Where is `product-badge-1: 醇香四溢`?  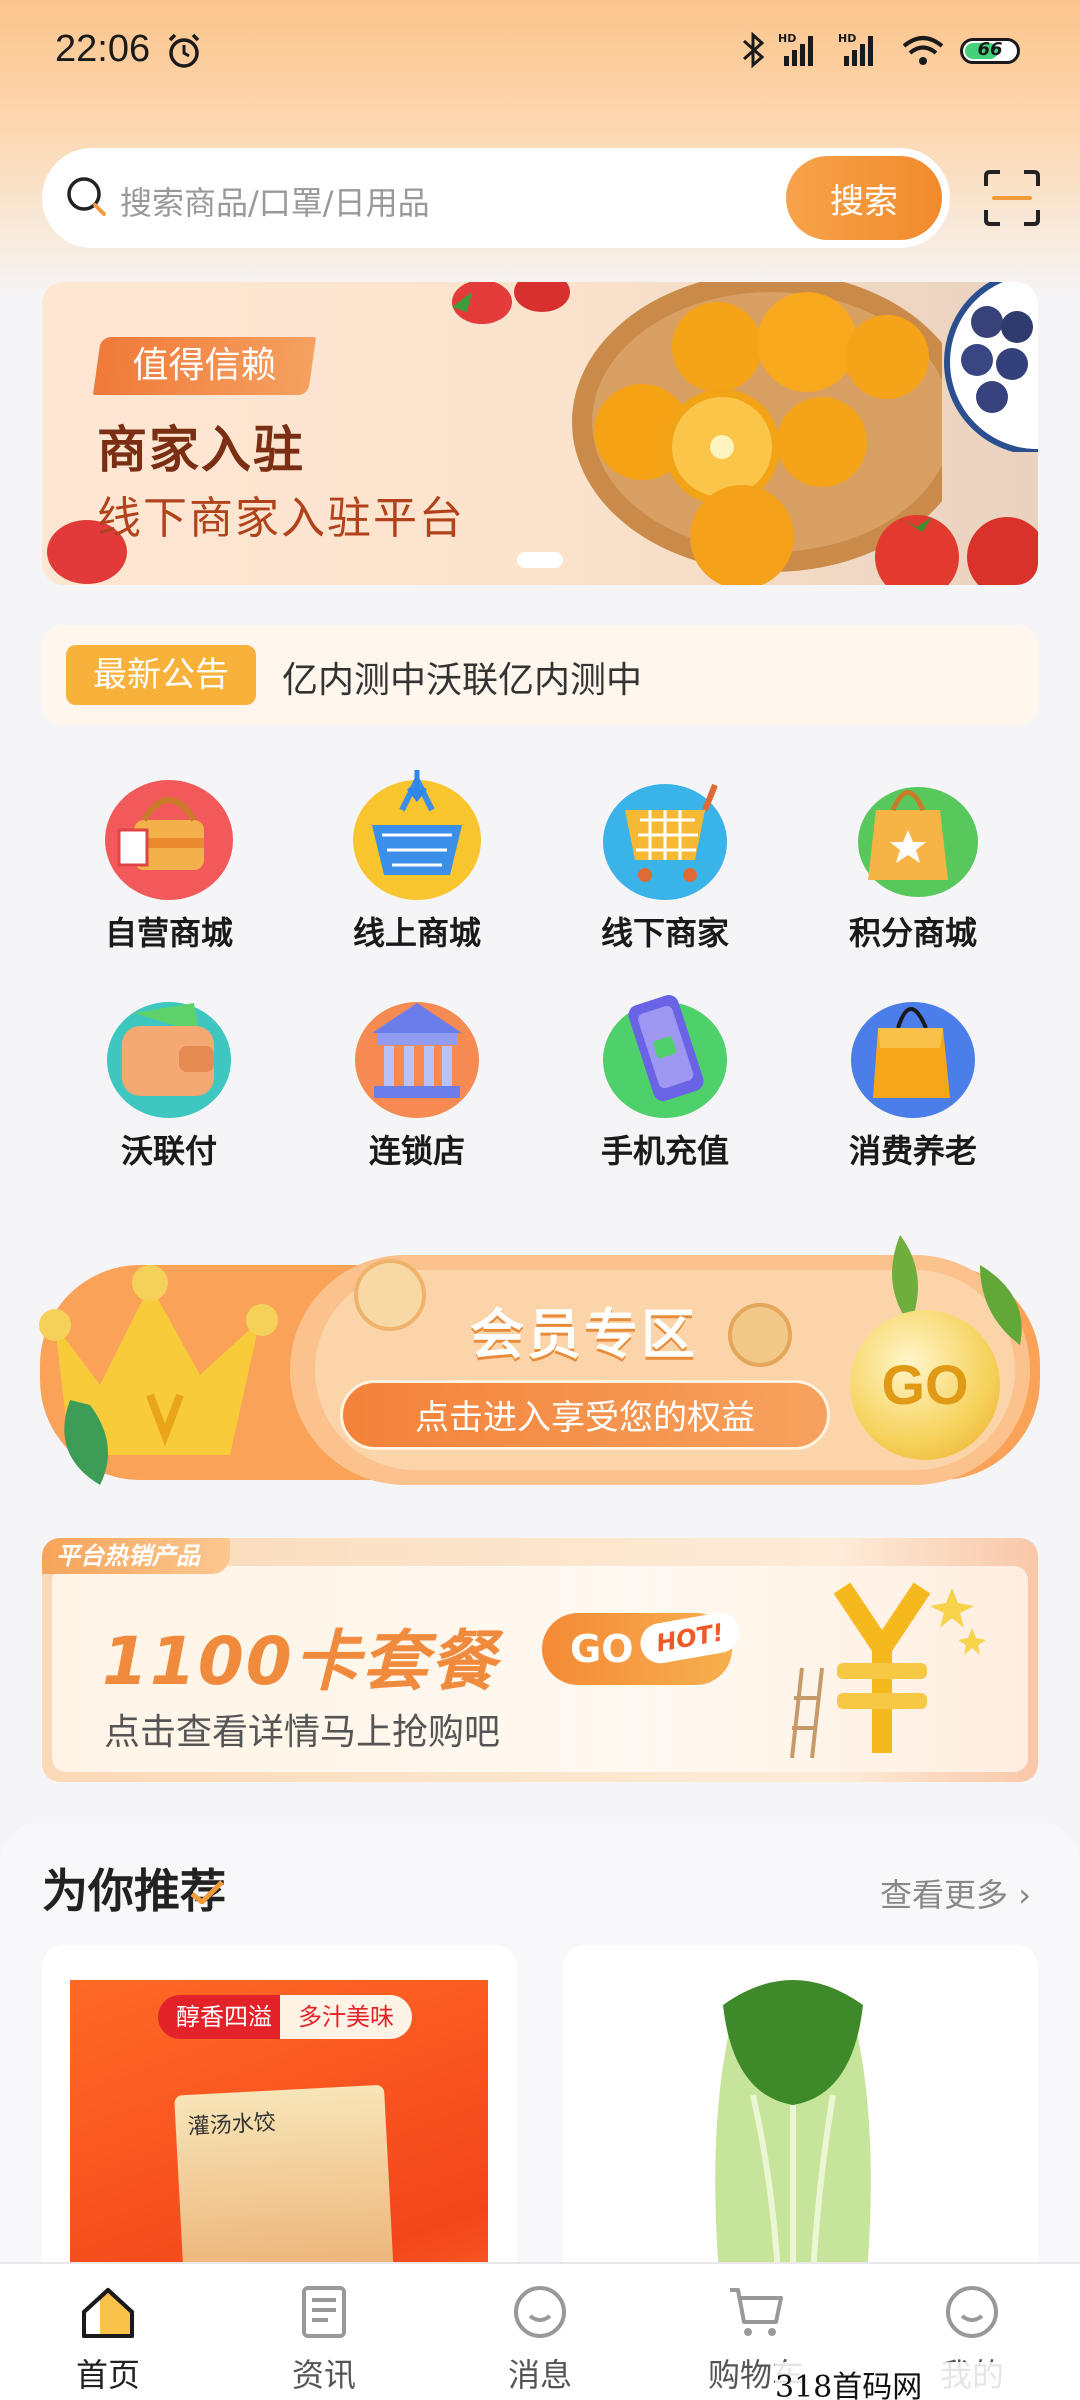 product-badge-1: 醇香四溢 is located at coordinates (224, 2017).